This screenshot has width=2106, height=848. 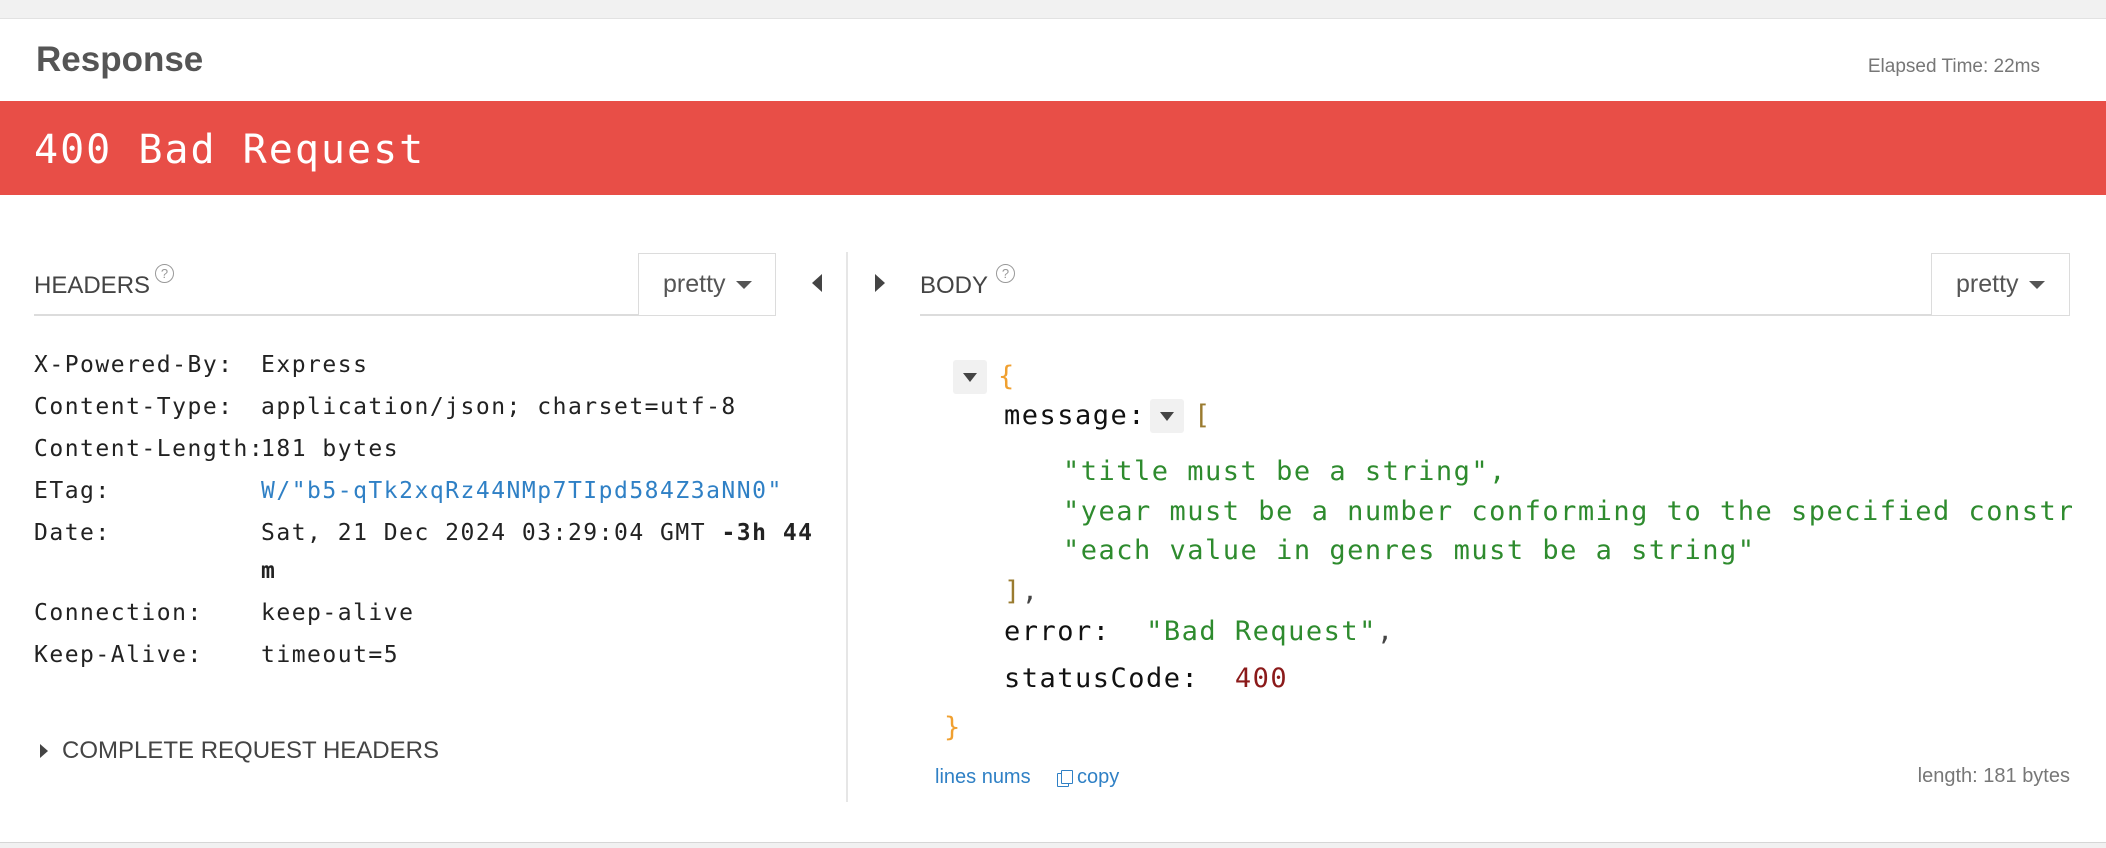 I want to click on etag-link: W/"b5-qTk2xqRz44NMp7TIpd584Z3aNN0", so click(x=522, y=491).